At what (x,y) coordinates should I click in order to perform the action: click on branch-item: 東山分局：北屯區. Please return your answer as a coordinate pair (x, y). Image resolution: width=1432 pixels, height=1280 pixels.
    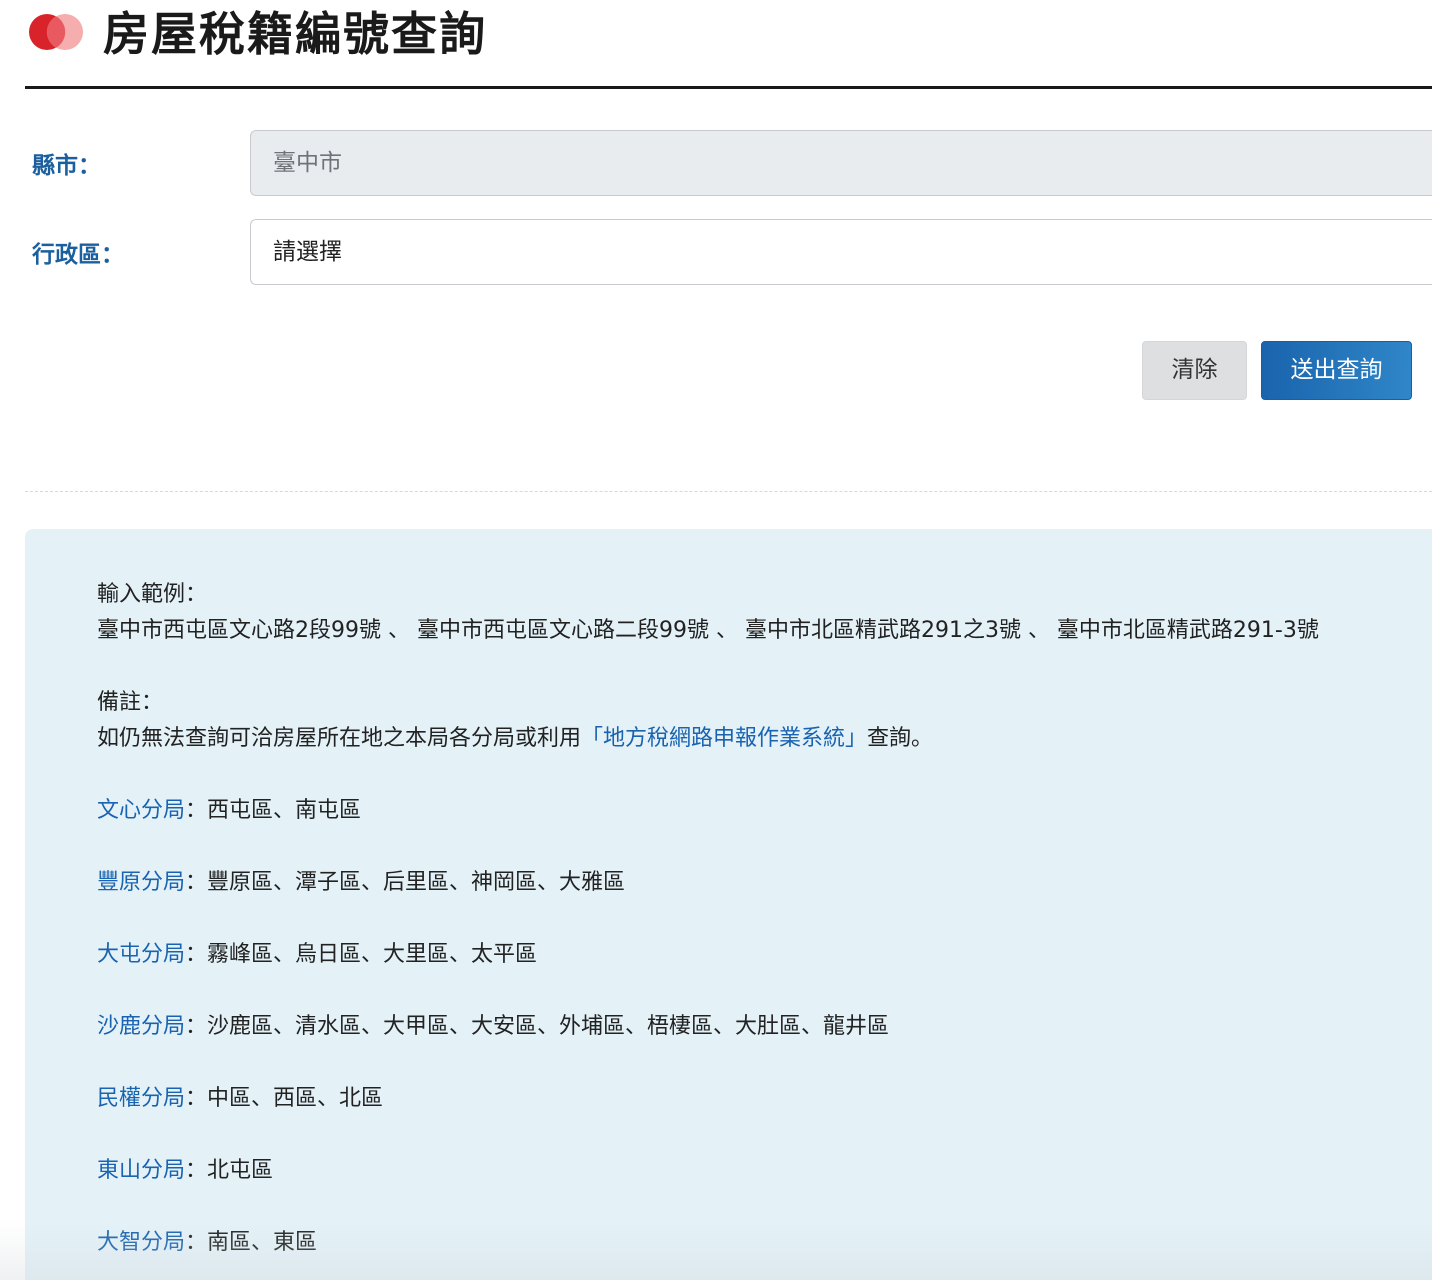
    Looking at the image, I should click on (185, 1171).